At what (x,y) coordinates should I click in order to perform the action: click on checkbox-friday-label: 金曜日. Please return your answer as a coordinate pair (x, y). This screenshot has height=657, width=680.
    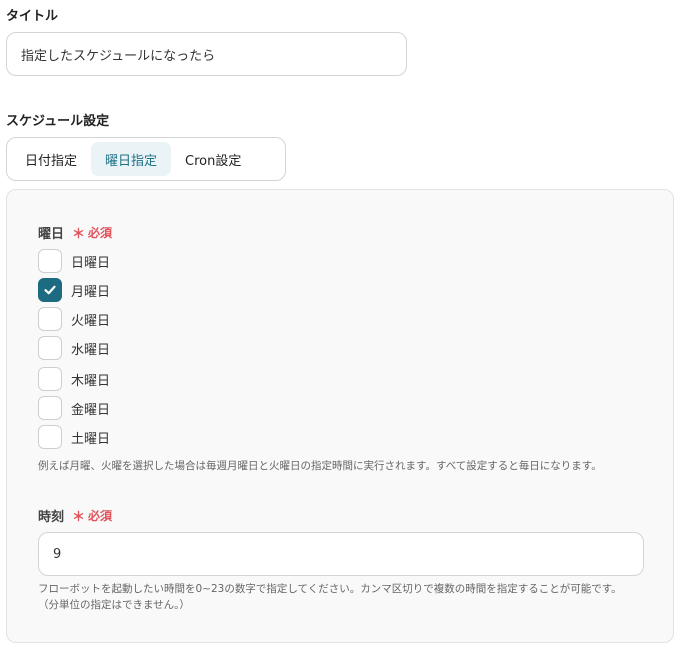
    Looking at the image, I should click on (91, 410).